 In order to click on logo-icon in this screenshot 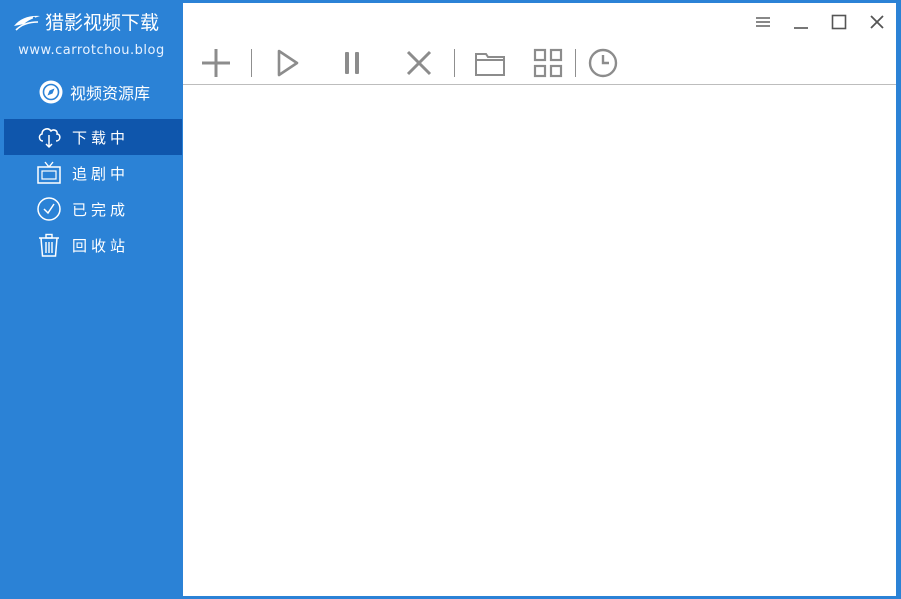, I will do `click(27, 23)`.